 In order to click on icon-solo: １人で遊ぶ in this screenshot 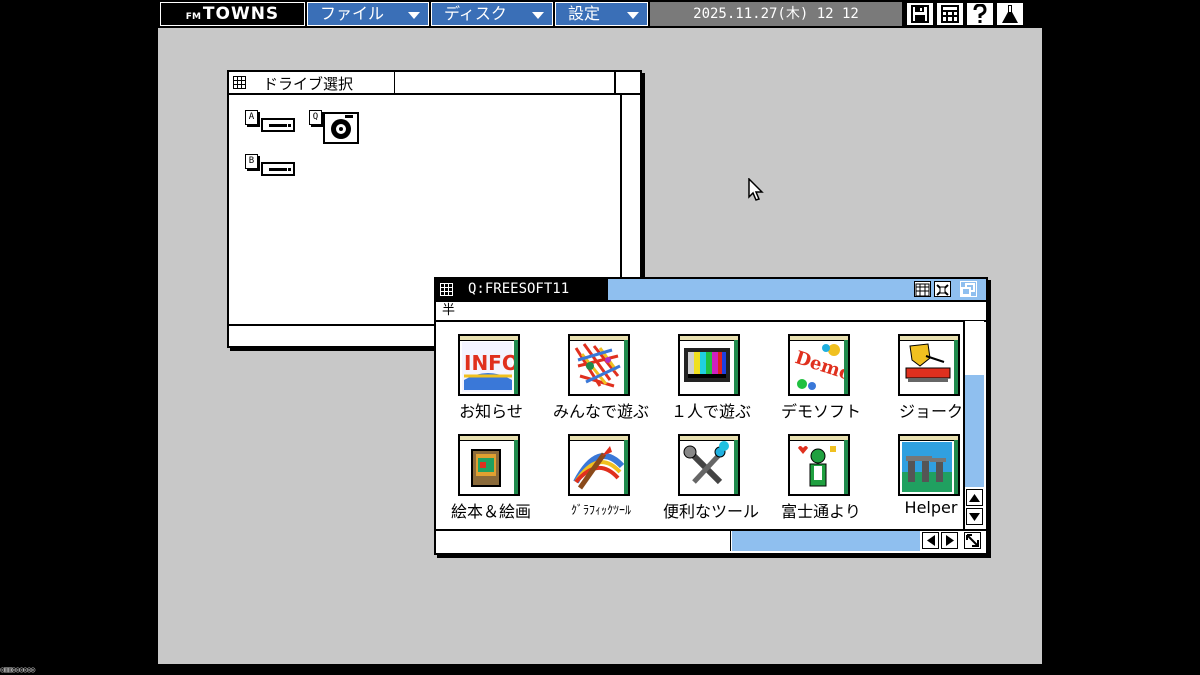, I will do `click(711, 382)`.